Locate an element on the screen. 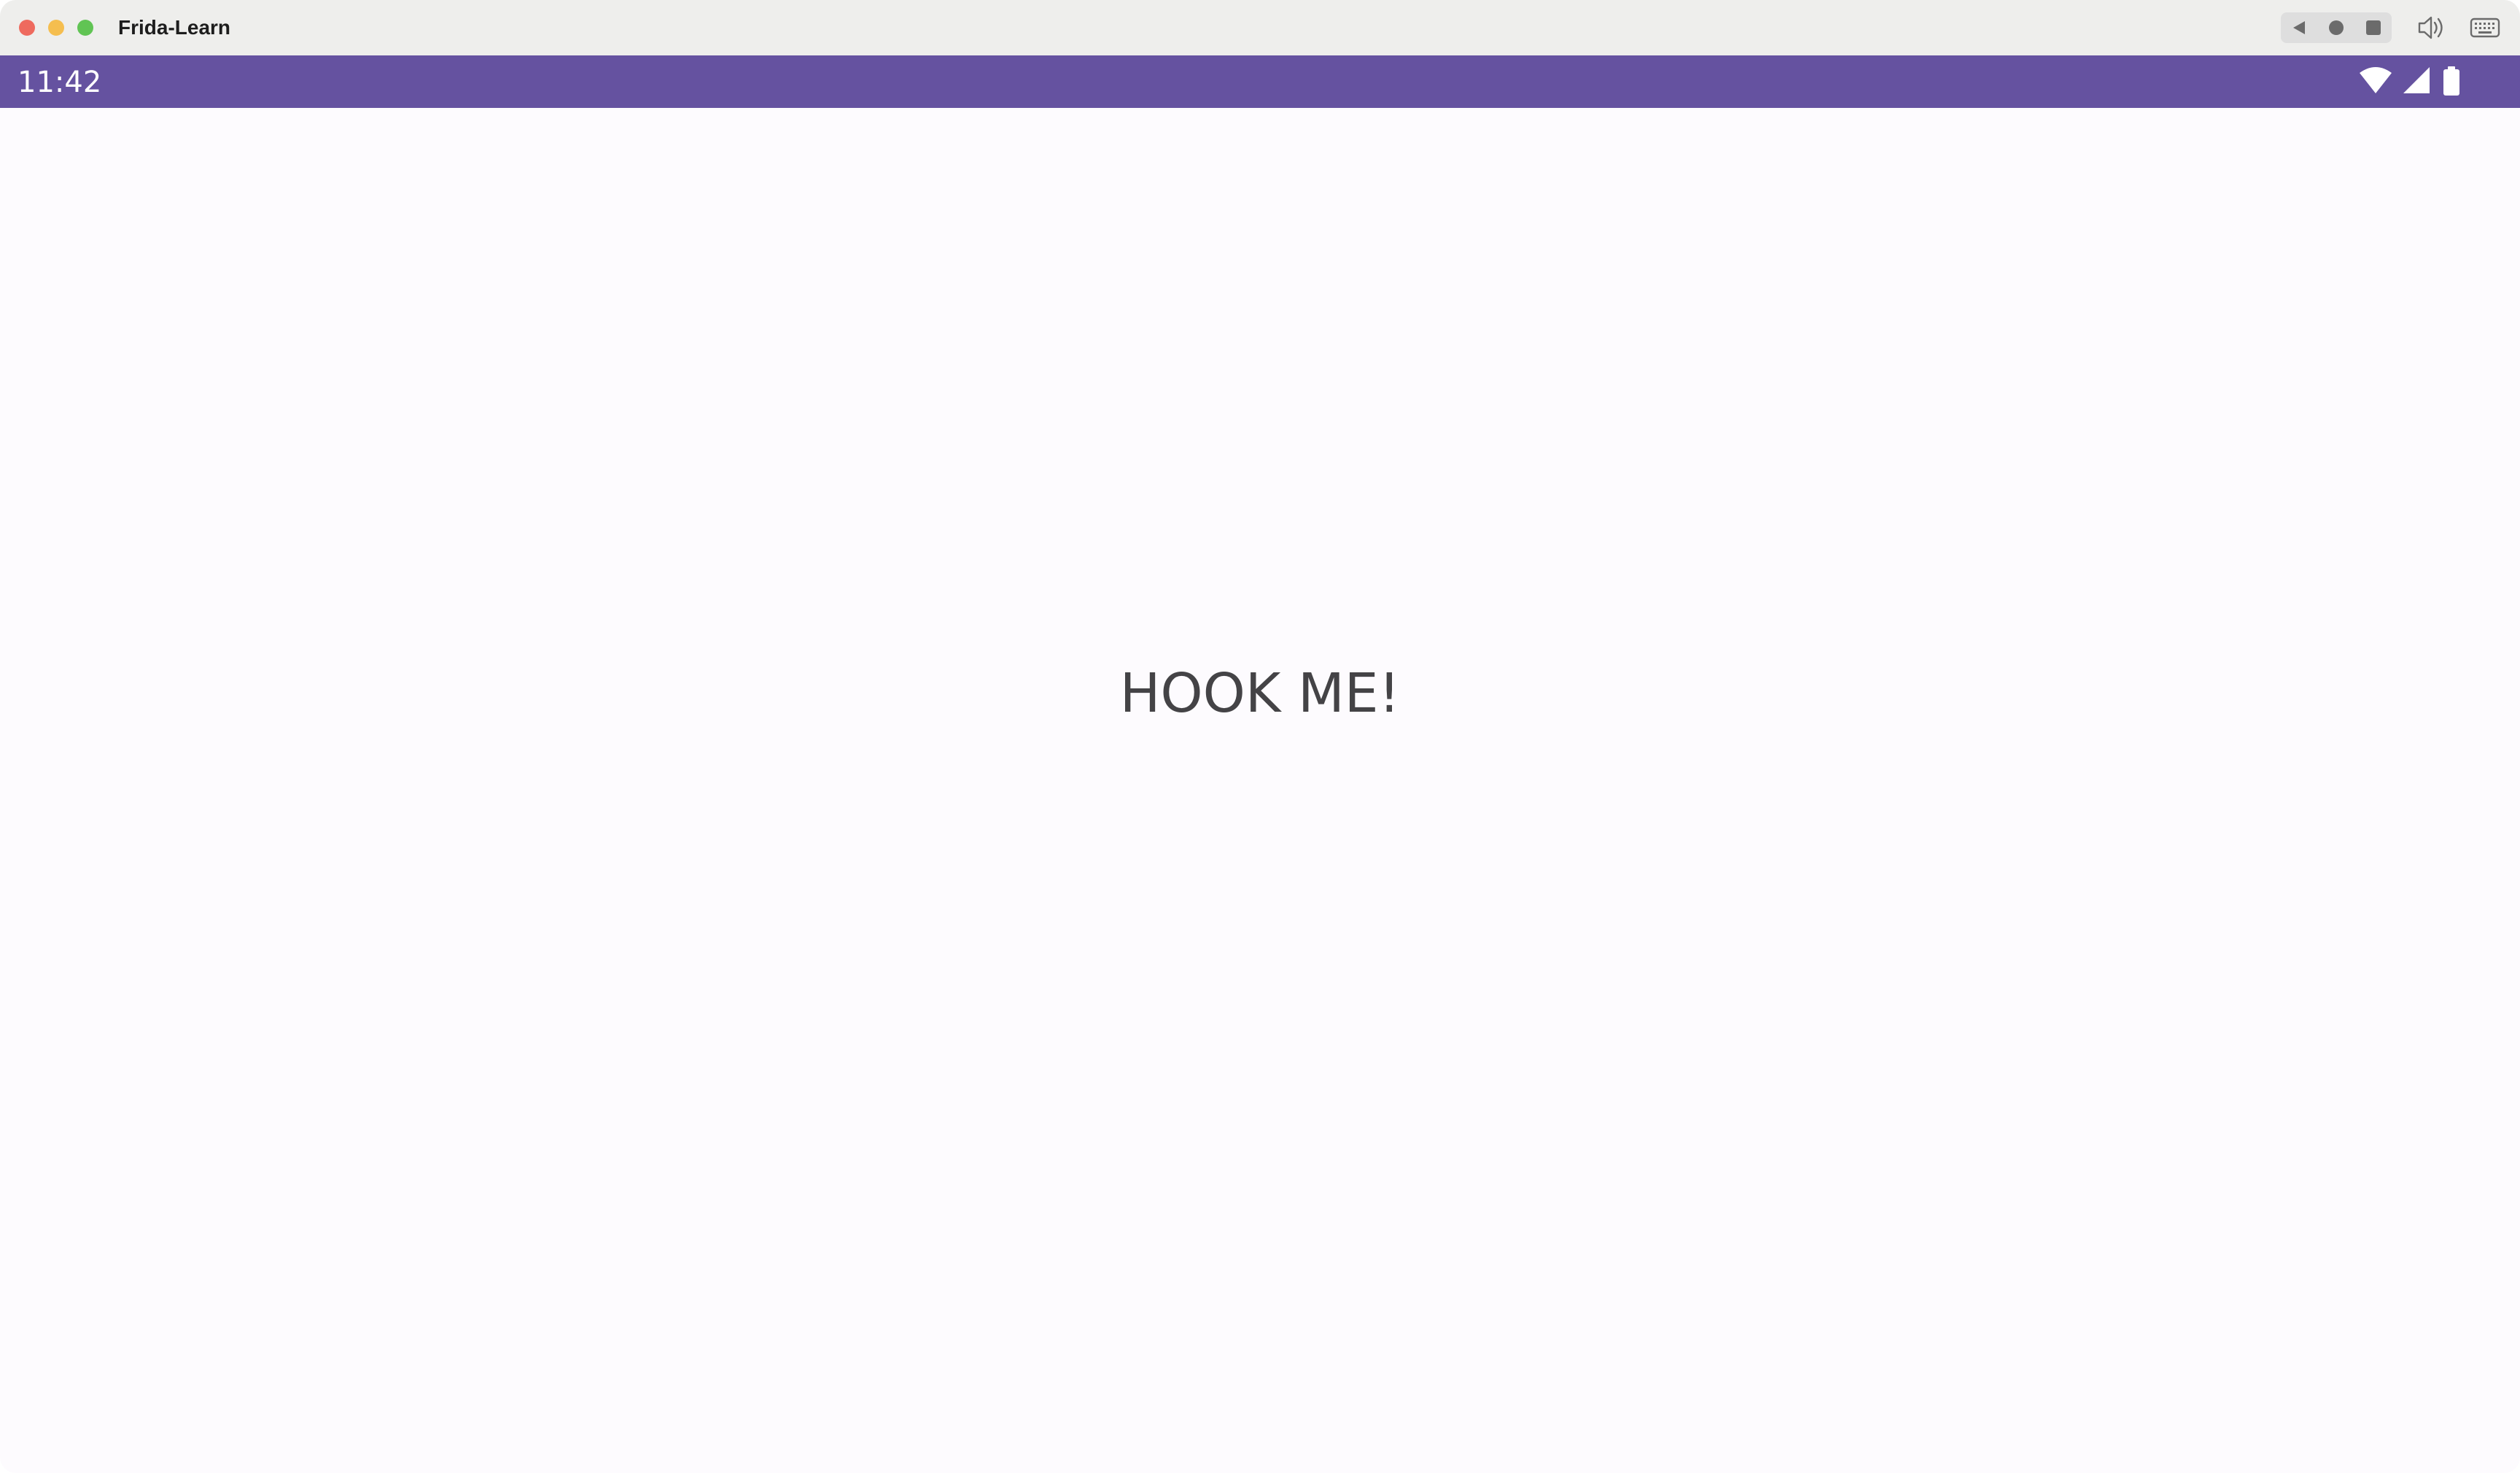 The width and height of the screenshot is (2520, 1473). close-button is located at coordinates (27, 28).